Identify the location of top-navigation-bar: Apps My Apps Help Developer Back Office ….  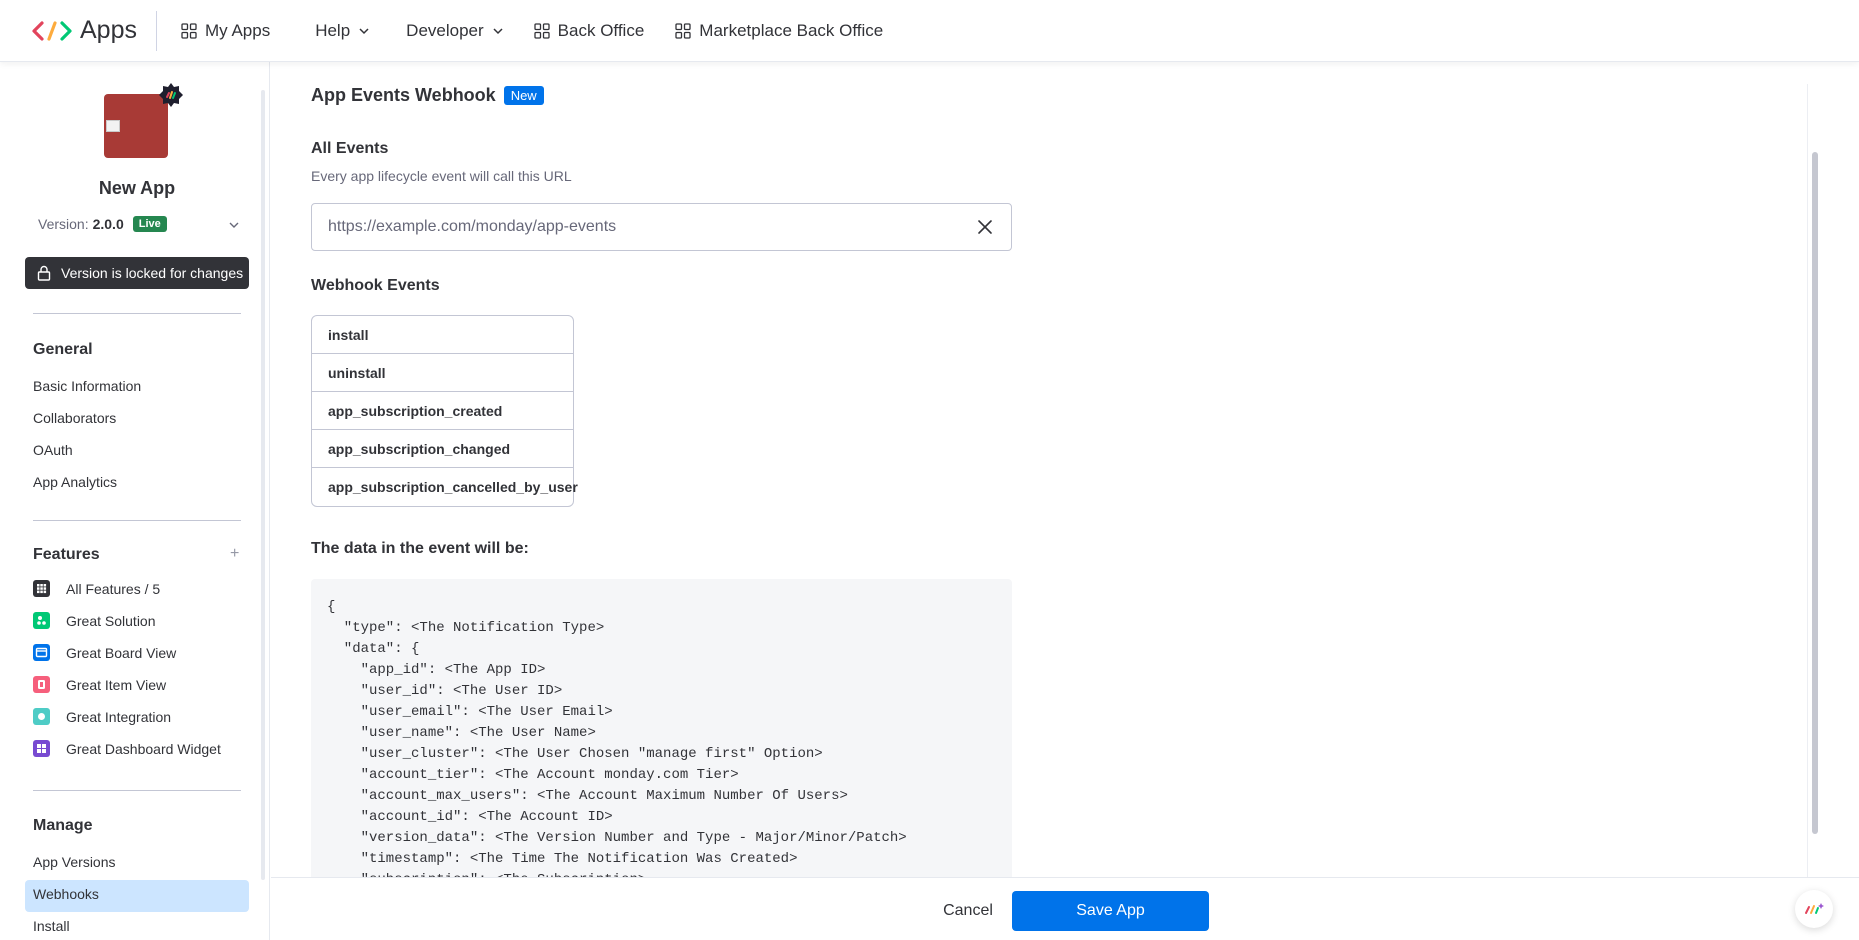
(929, 31).